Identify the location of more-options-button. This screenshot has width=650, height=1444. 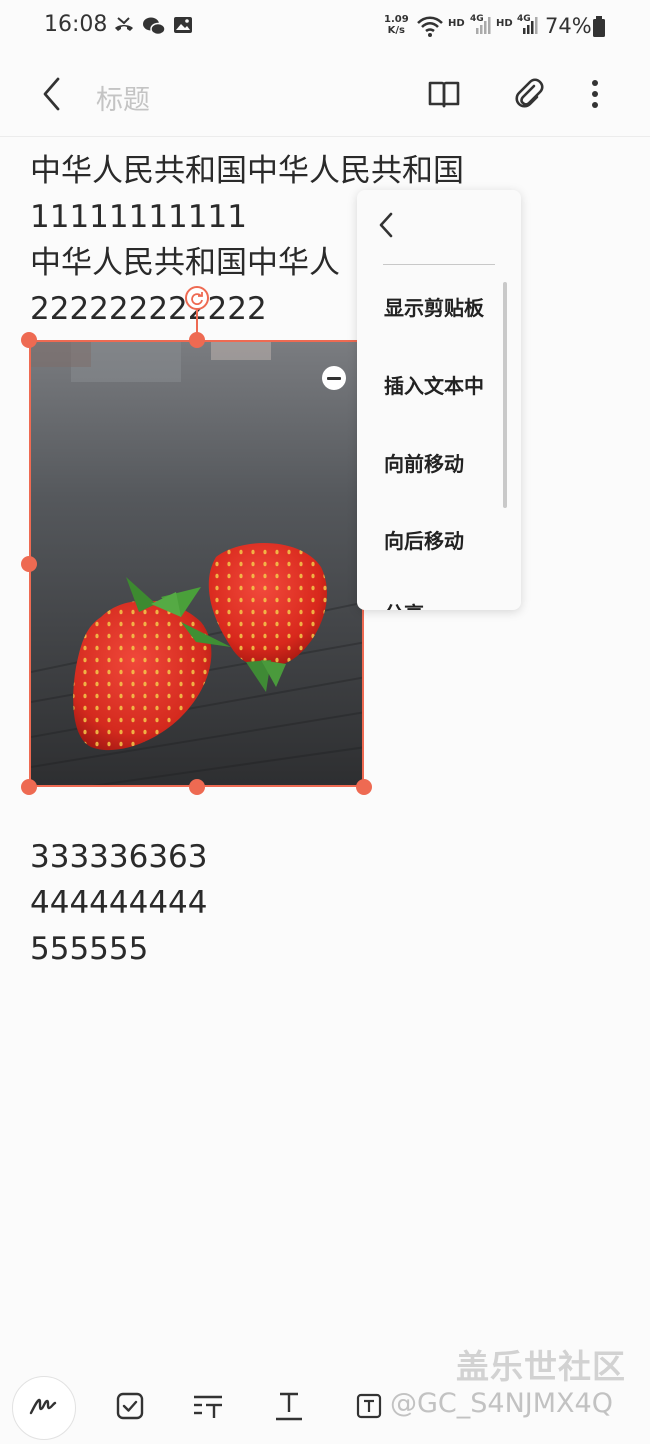
(595, 96).